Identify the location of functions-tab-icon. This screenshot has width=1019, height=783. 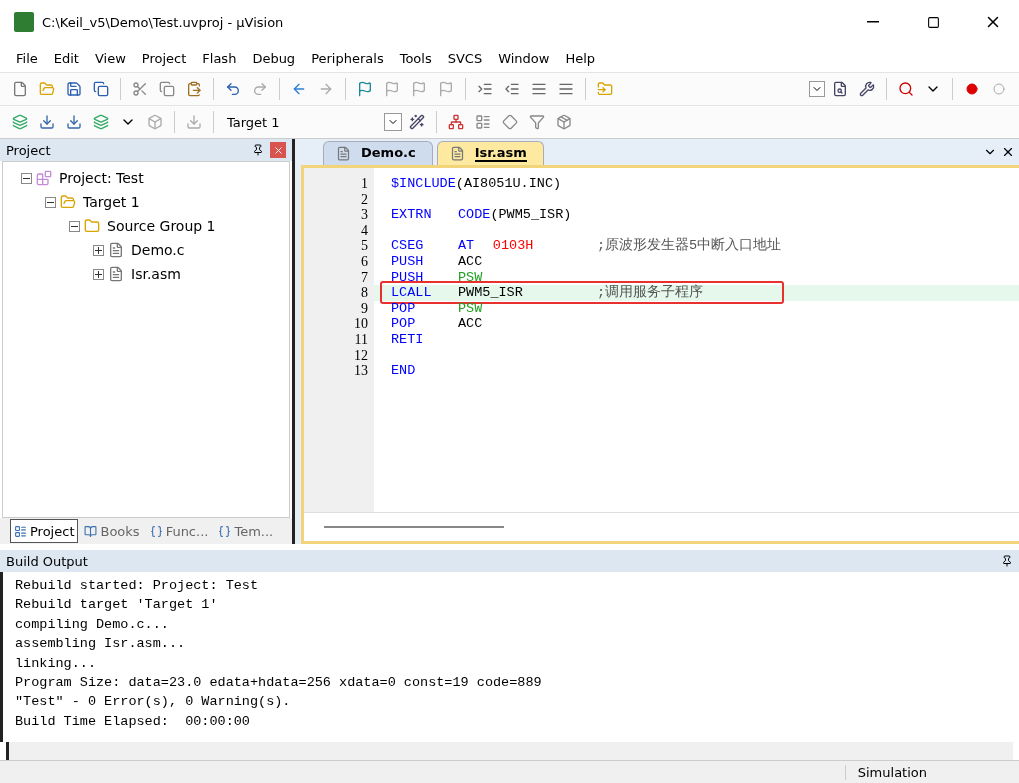
(156, 531).